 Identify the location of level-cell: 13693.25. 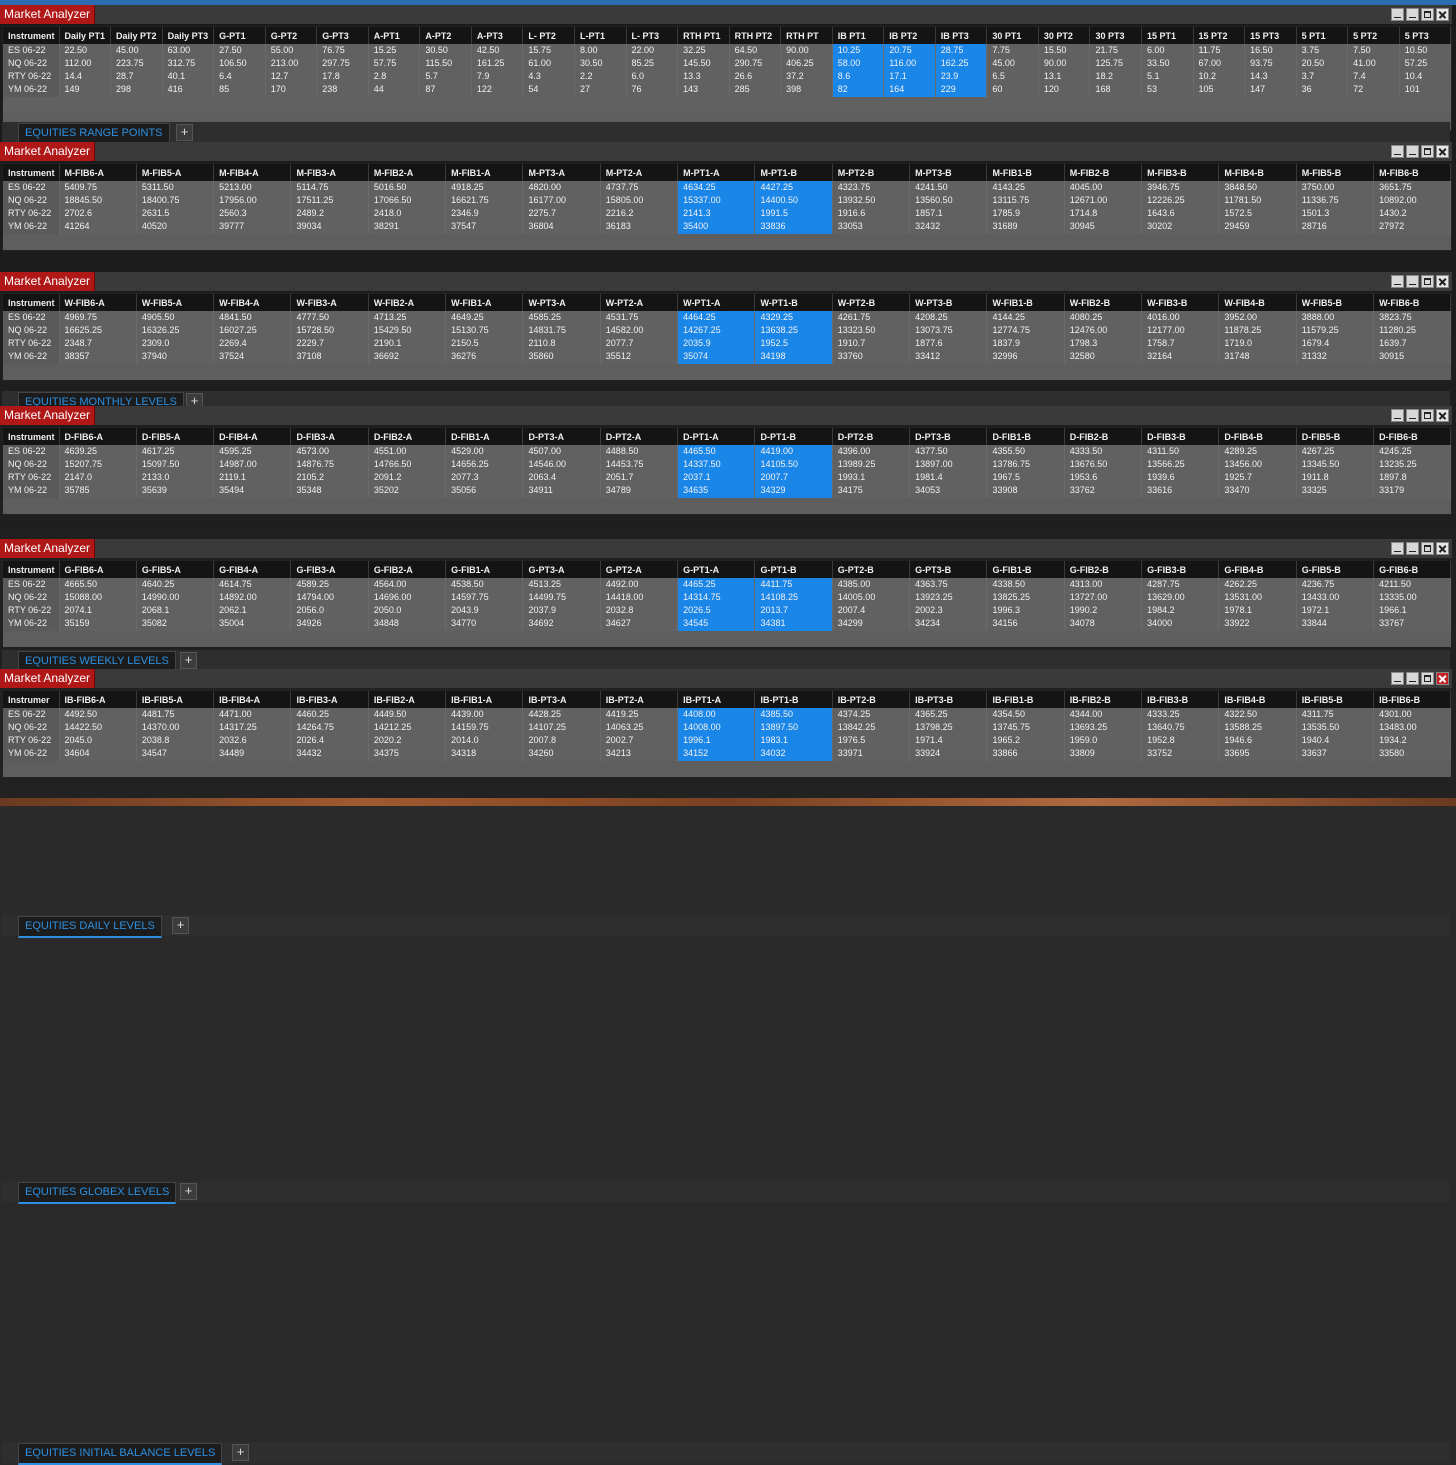
(1103, 727).